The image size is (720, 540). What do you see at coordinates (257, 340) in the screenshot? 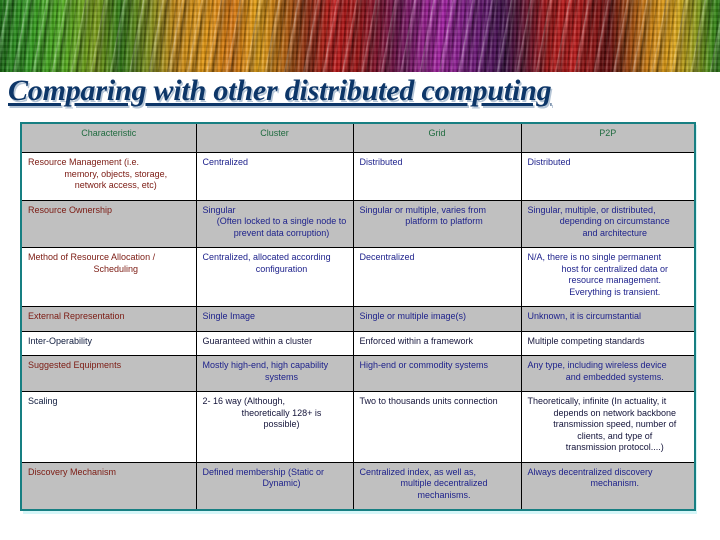
I see `cell-line: Guaranteed within a cluster` at bounding box center [257, 340].